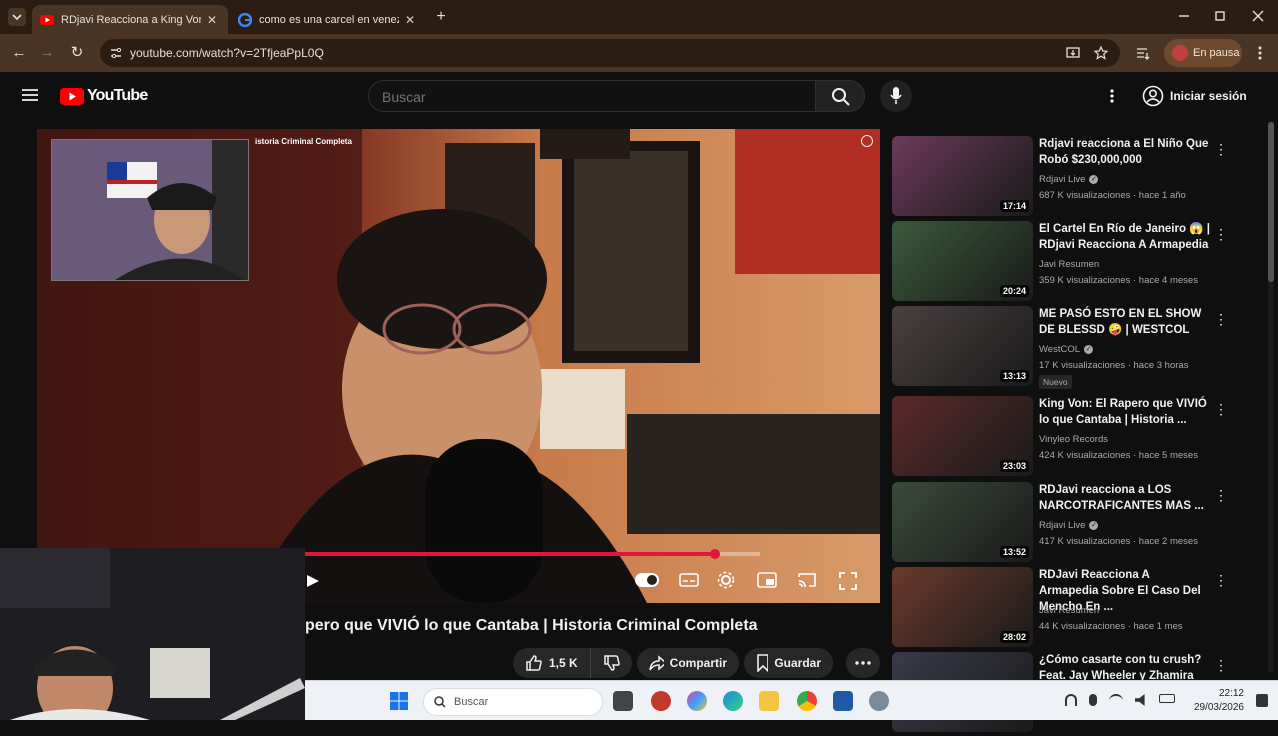 This screenshot has width=1278, height=736. I want to click on tab-search-button, so click(17, 17).